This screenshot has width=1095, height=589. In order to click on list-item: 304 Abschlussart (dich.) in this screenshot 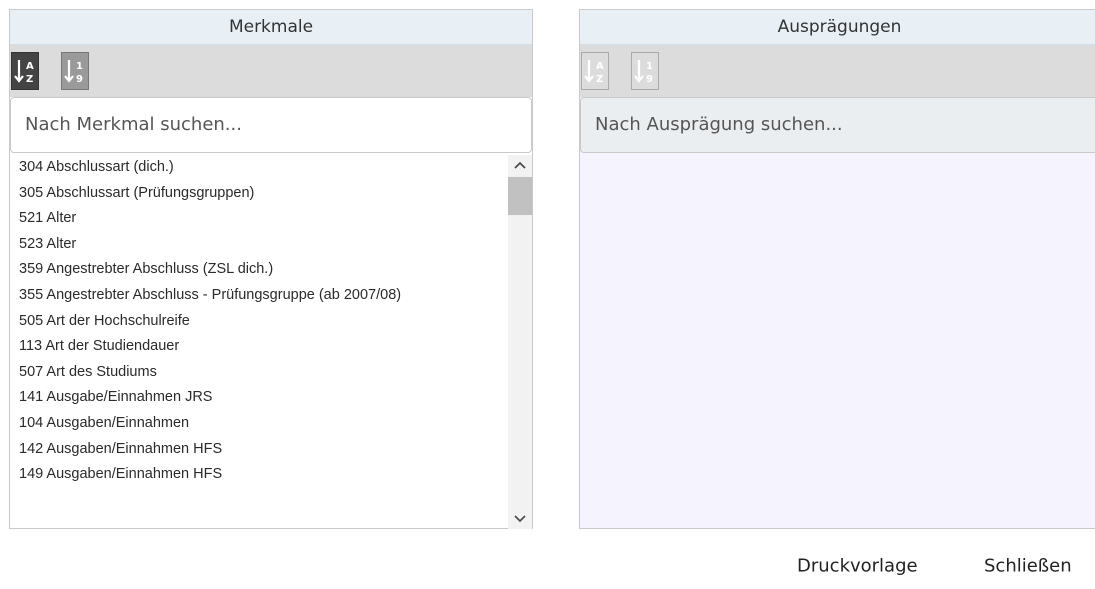, I will do `click(258, 168)`.